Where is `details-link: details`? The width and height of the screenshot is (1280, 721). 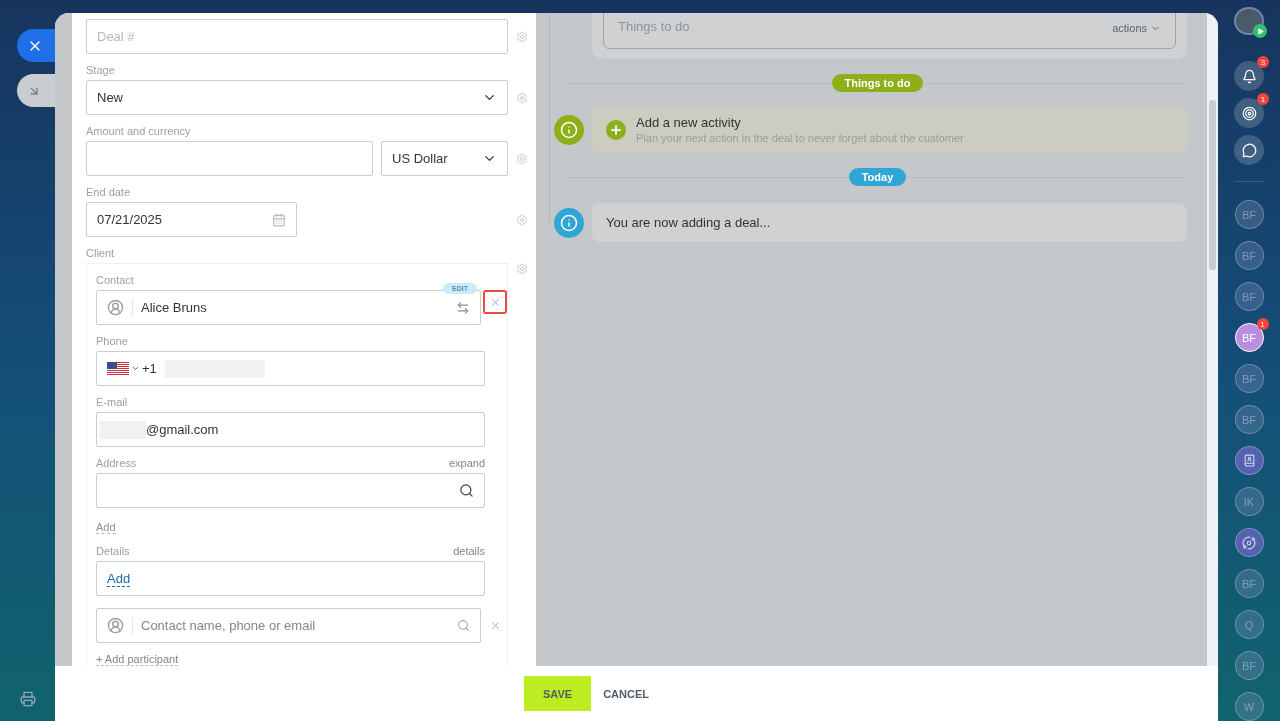
details-link: details is located at coordinates (469, 553).